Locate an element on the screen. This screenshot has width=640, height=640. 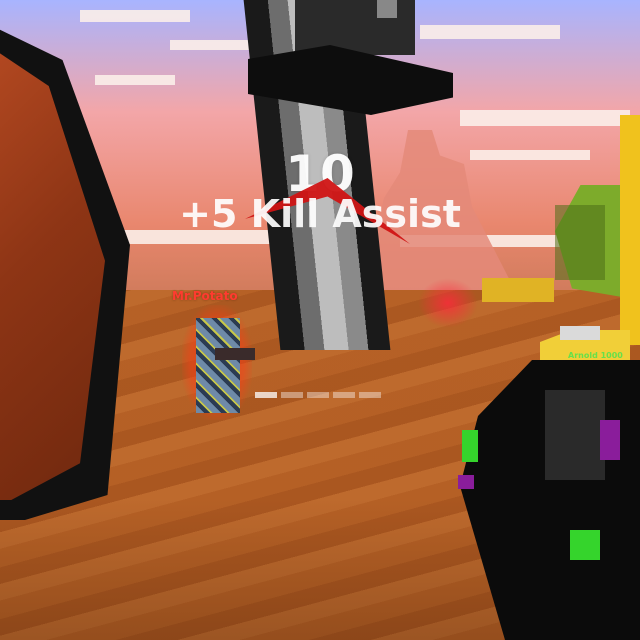
cactus-shadow is located at coordinates (580, 242).